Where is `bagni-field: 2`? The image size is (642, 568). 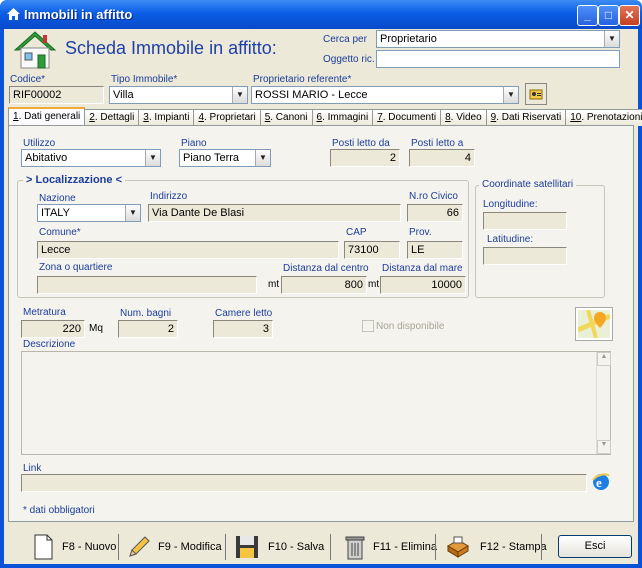
bagni-field: 2 is located at coordinates (148, 329).